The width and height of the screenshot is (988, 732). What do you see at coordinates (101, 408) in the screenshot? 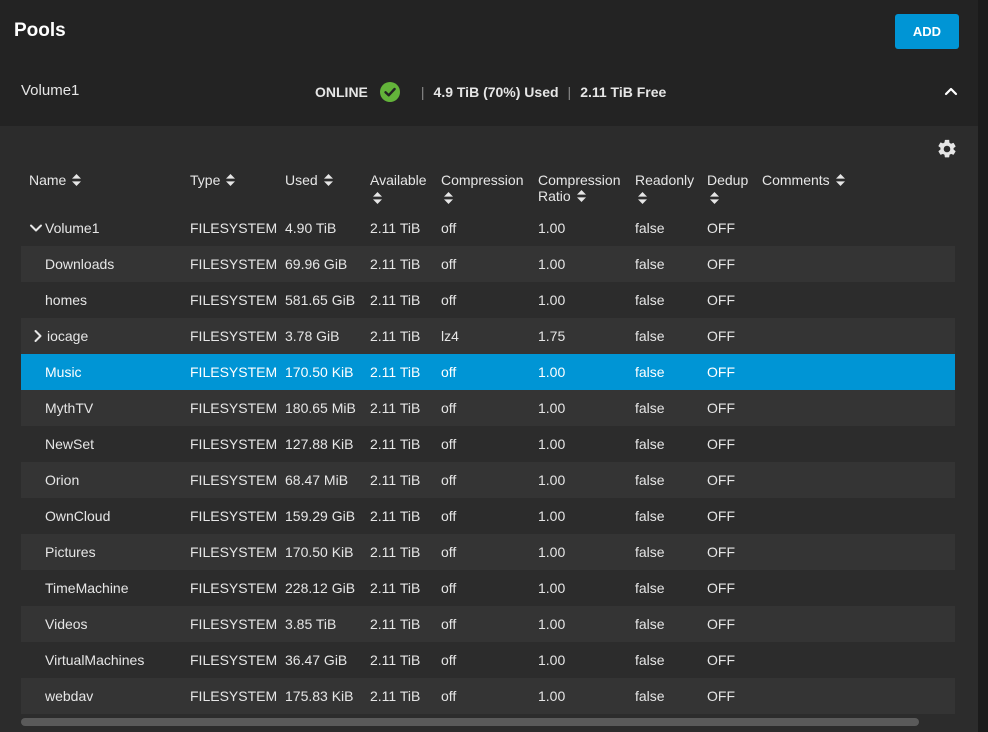
I see `cell-name: MythTV` at bounding box center [101, 408].